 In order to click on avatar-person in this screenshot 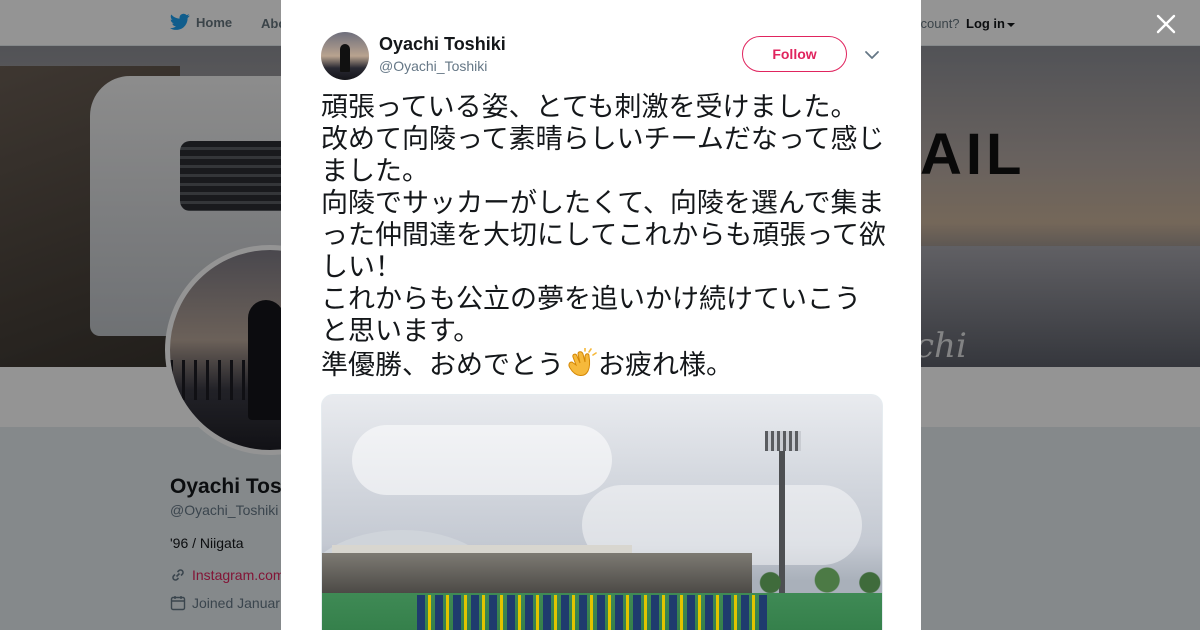, I will do `click(345, 58)`.